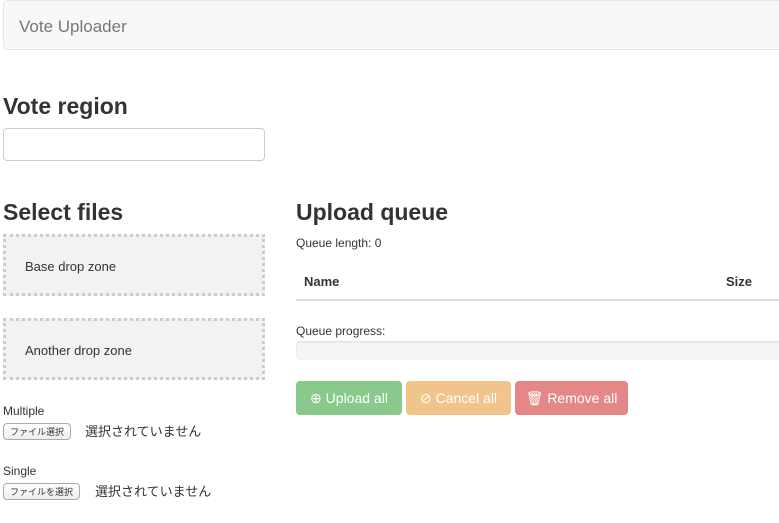  What do you see at coordinates (71, 266) in the screenshot?
I see `base-drop-label: Base drop zone` at bounding box center [71, 266].